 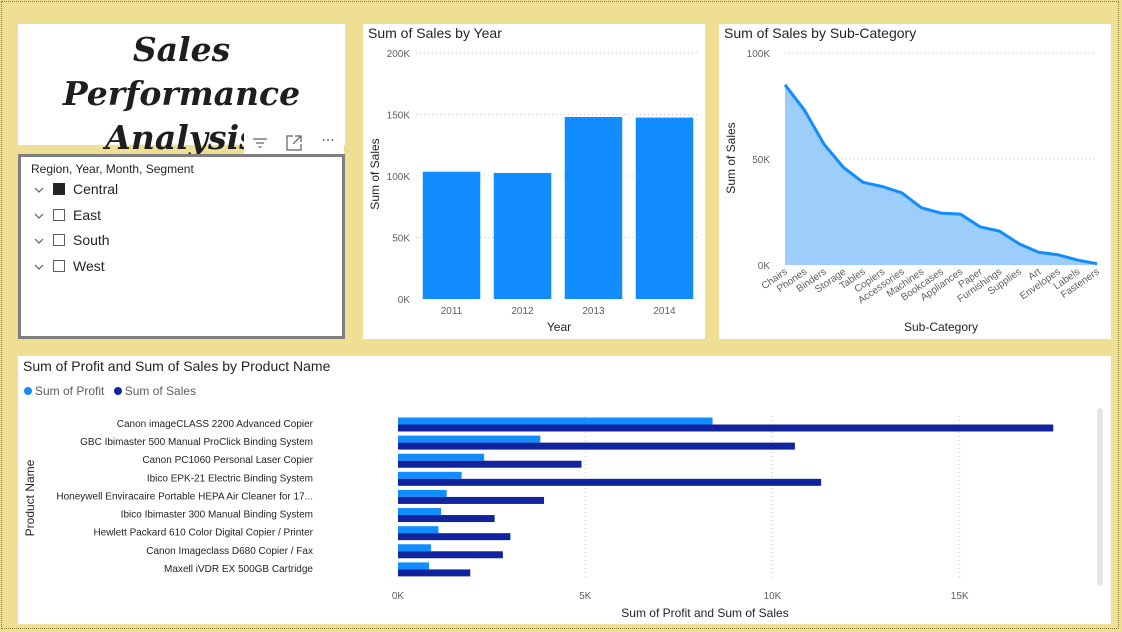 I want to click on slicer-item-label: Central, so click(x=96, y=189).